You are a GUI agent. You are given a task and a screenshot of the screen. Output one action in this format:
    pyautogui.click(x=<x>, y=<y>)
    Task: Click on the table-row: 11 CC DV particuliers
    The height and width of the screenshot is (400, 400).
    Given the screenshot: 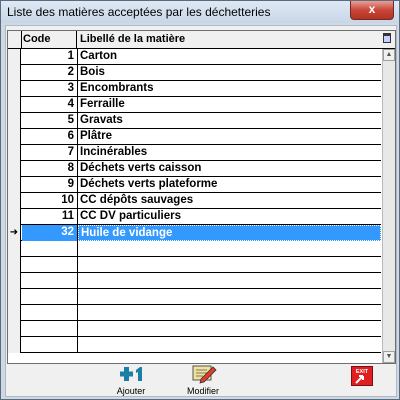 What is the action you would take?
    pyautogui.click(x=194, y=217)
    